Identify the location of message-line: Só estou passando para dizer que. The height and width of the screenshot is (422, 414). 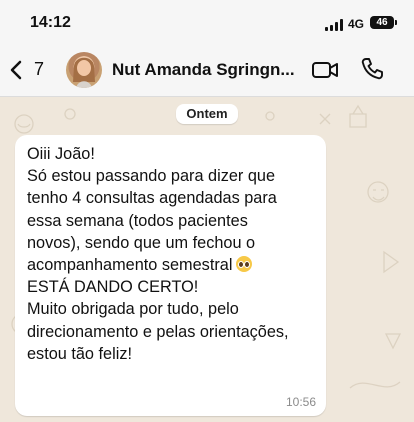
(151, 176).